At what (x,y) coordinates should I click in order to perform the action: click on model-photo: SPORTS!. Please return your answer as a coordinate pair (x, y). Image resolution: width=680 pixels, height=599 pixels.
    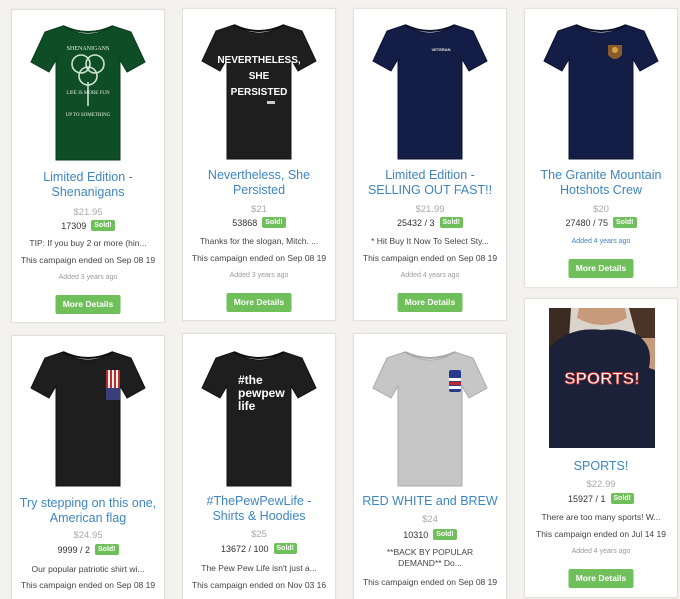
    Looking at the image, I should click on (602, 378).